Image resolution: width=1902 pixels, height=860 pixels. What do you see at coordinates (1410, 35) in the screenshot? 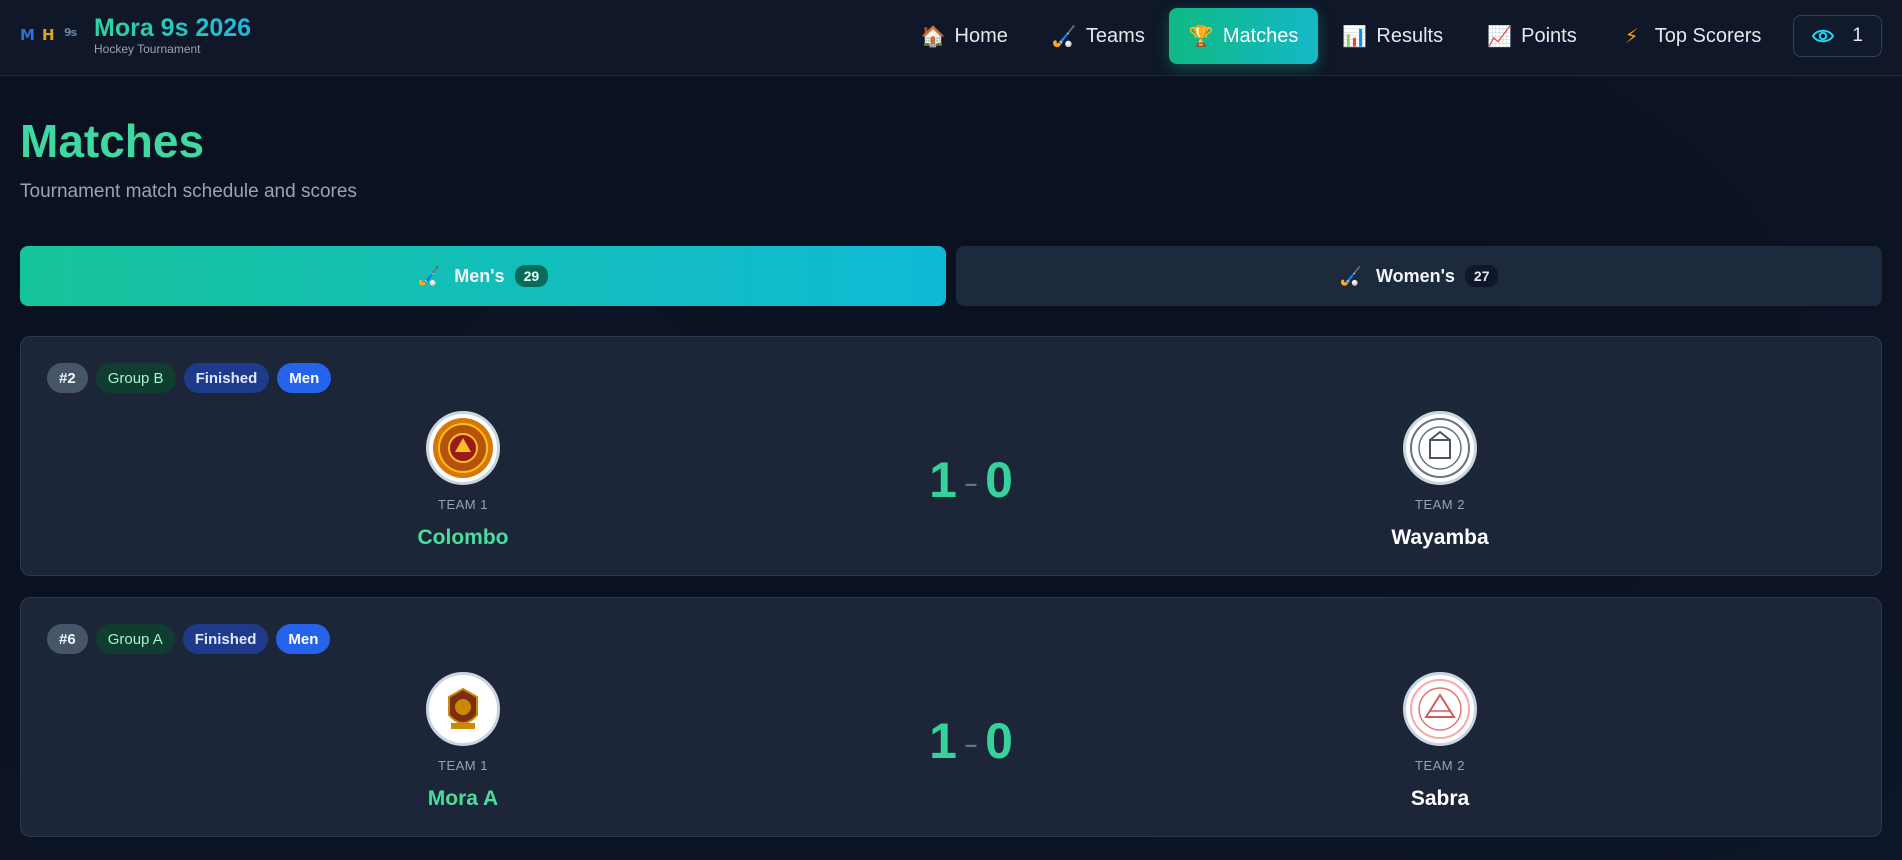
I see `nav-label: Results` at bounding box center [1410, 35].